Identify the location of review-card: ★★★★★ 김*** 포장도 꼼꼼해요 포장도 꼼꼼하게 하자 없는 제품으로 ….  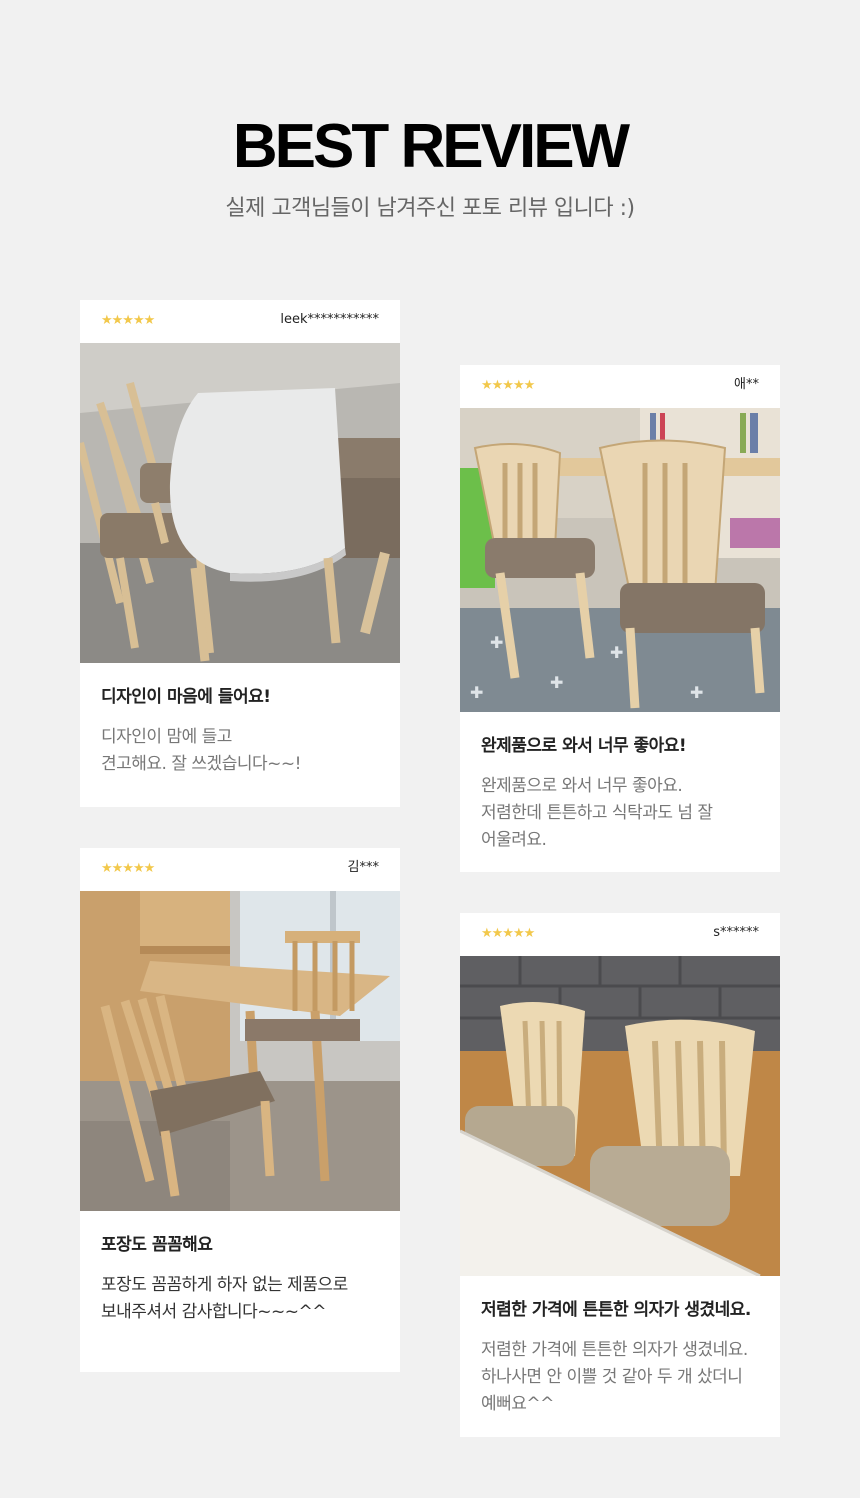
(240, 1110).